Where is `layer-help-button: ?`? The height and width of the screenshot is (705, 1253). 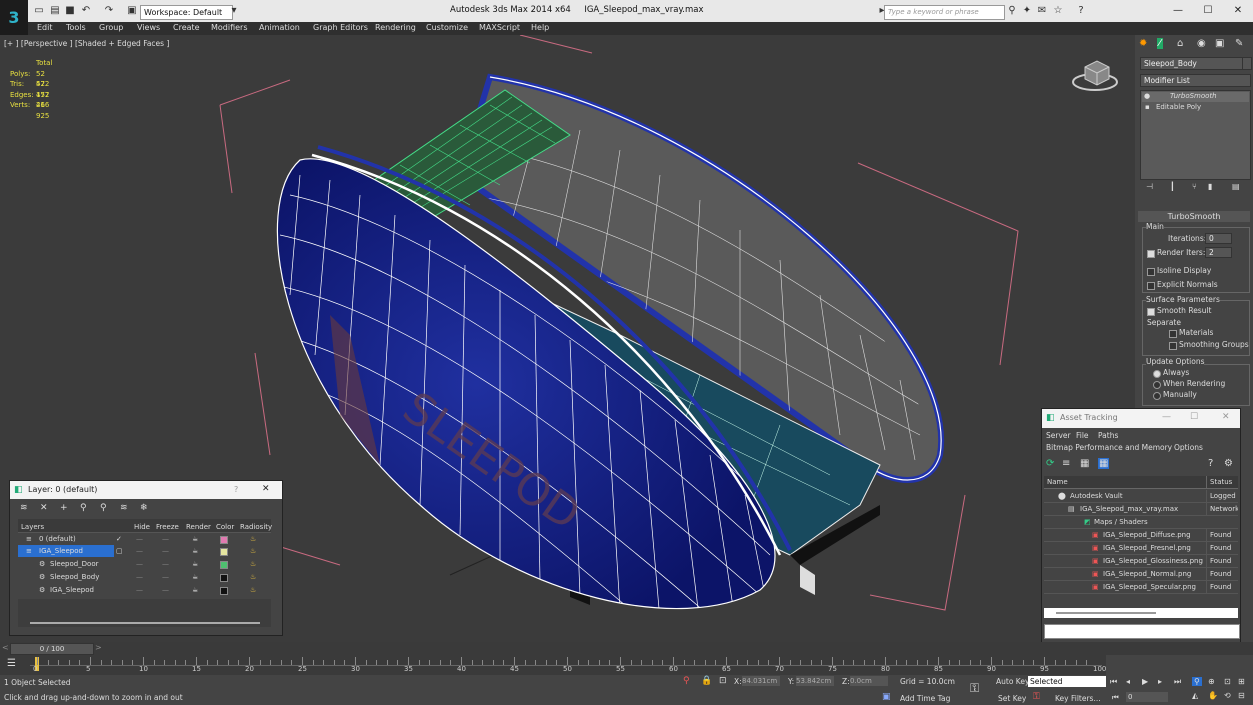 layer-help-button: ? is located at coordinates (236, 489).